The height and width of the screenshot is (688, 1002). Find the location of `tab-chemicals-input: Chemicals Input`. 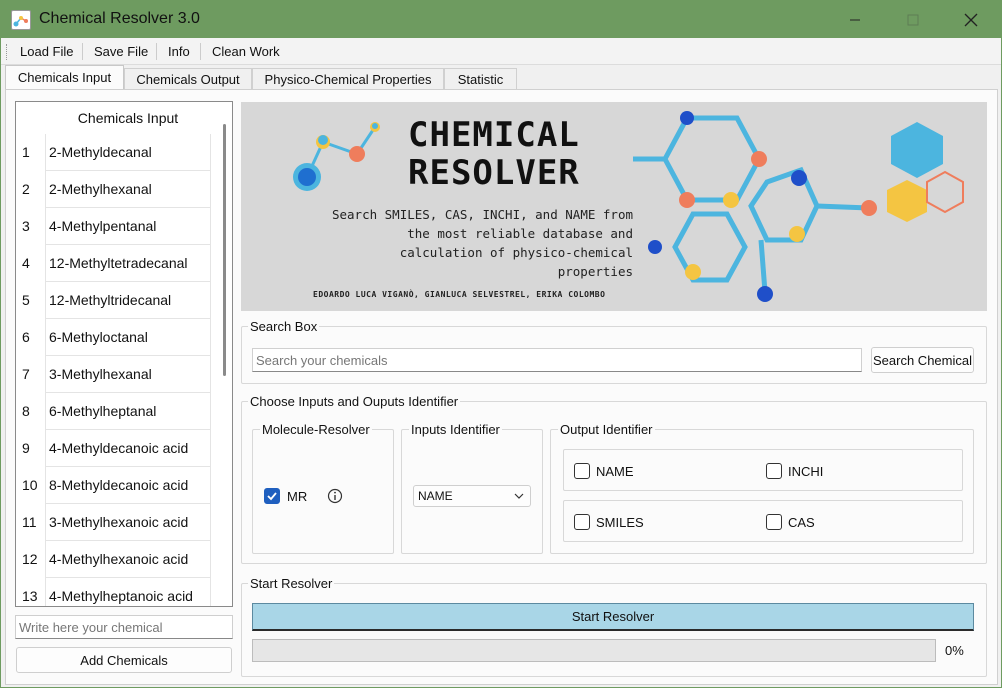

tab-chemicals-input: Chemicals Input is located at coordinates (64, 78).